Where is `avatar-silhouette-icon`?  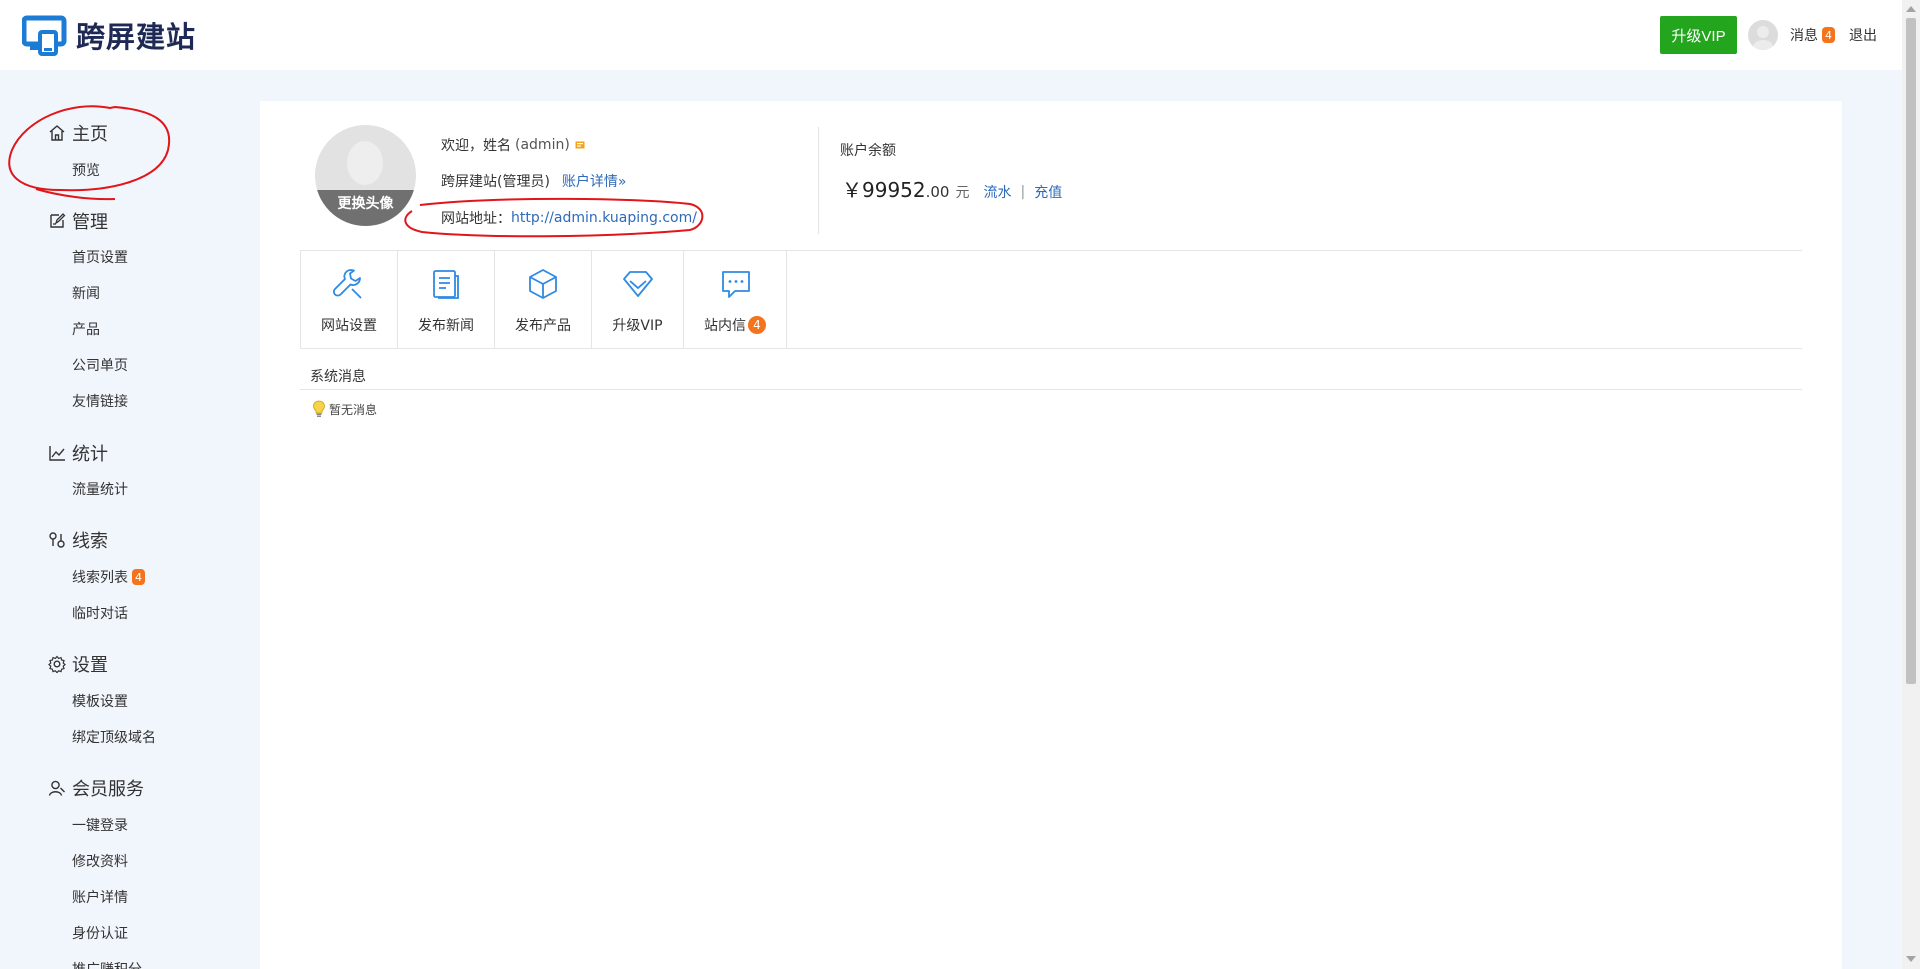 avatar-silhouette-icon is located at coordinates (1763, 38).